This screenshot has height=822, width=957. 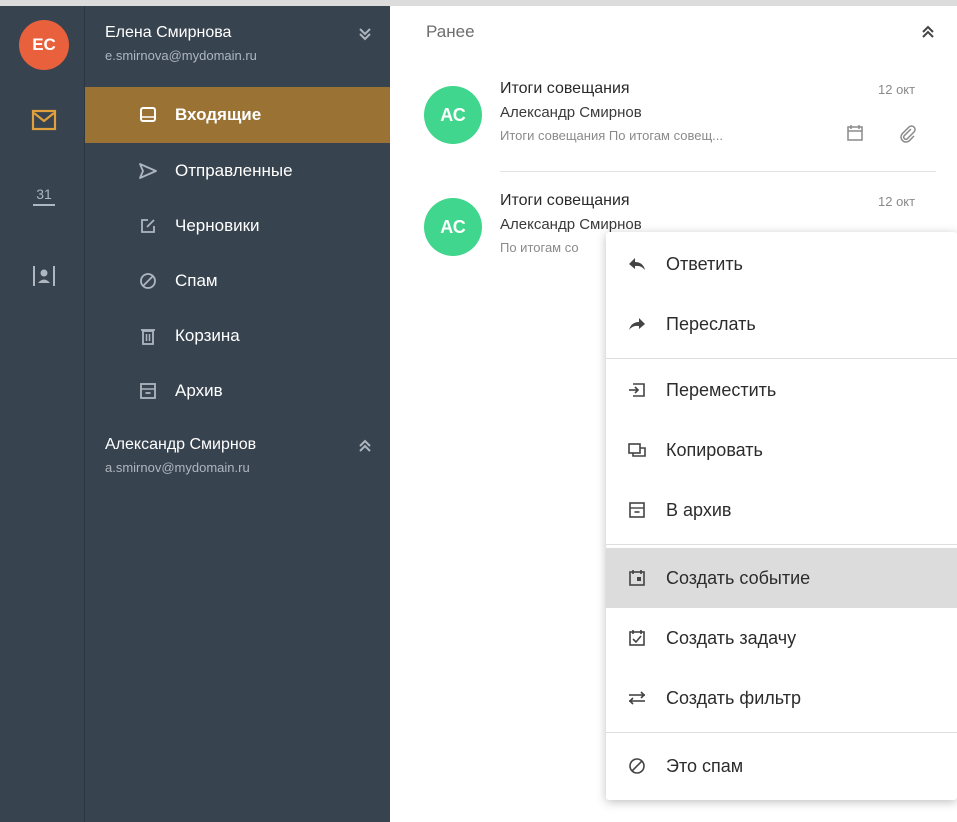 I want to click on folder-spam: Спам, so click(x=237, y=281).